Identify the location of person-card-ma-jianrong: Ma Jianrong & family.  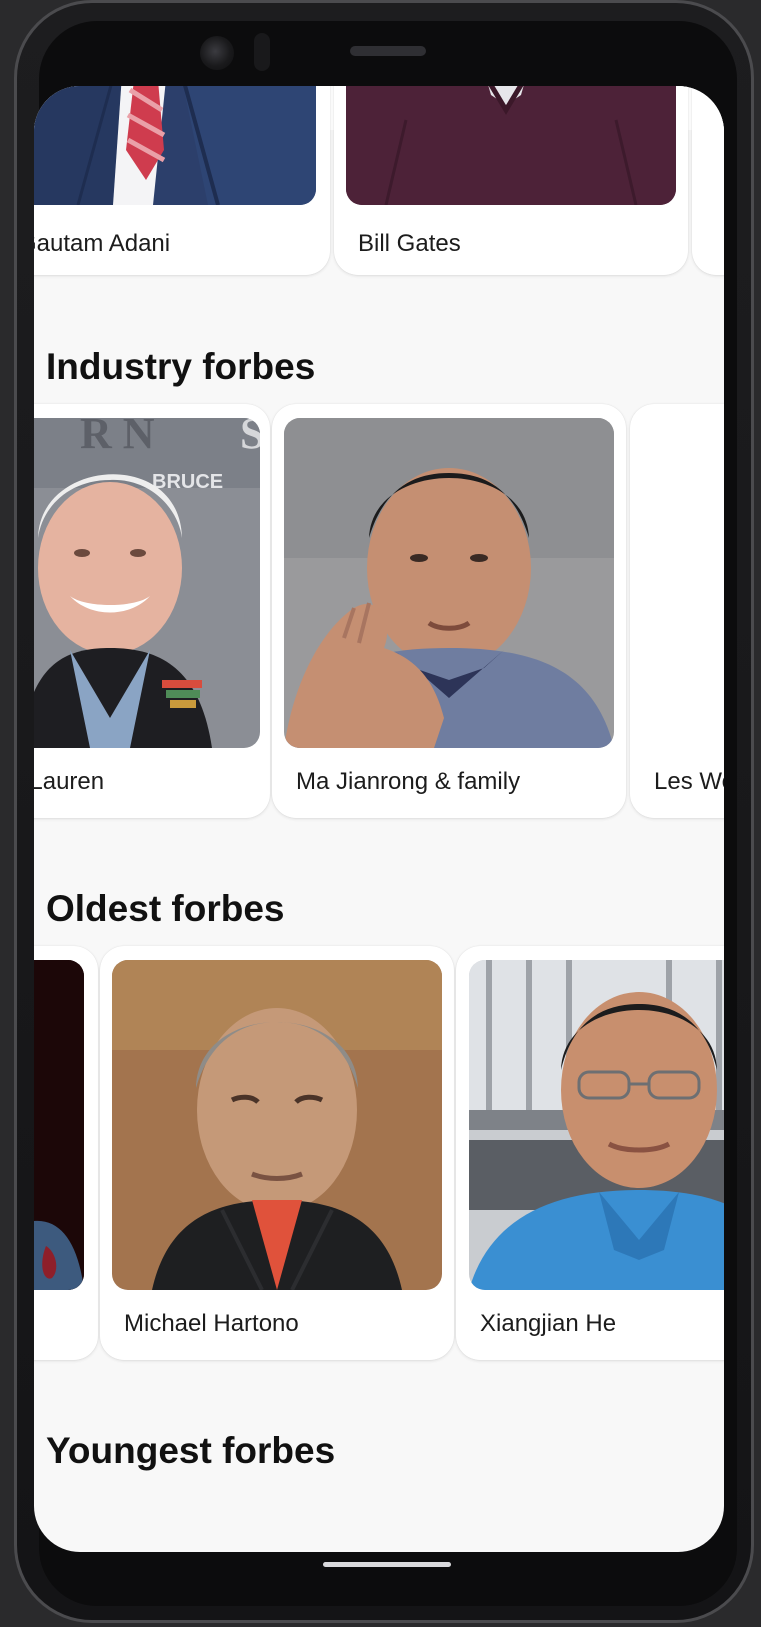
(449, 611).